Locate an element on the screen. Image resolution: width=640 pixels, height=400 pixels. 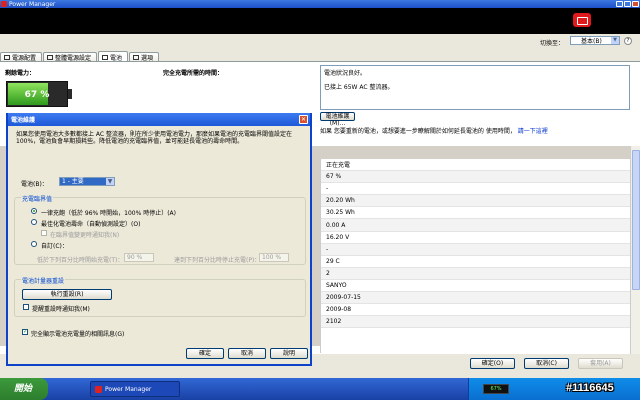
tray-battery-icon: 67% is located at coordinates (496, 389).